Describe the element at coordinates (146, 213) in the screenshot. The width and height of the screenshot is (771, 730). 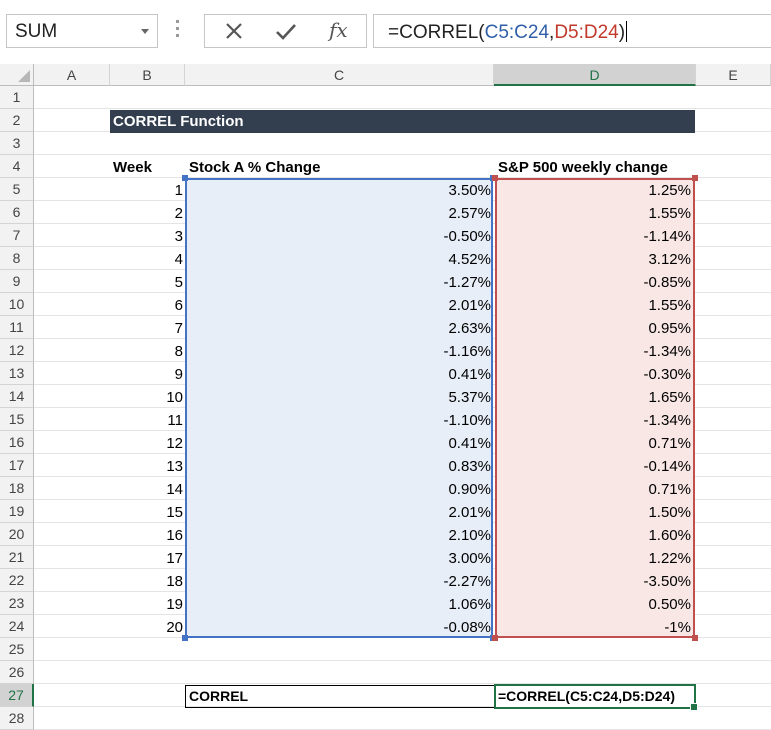
I see `week-cell: 2` at that location.